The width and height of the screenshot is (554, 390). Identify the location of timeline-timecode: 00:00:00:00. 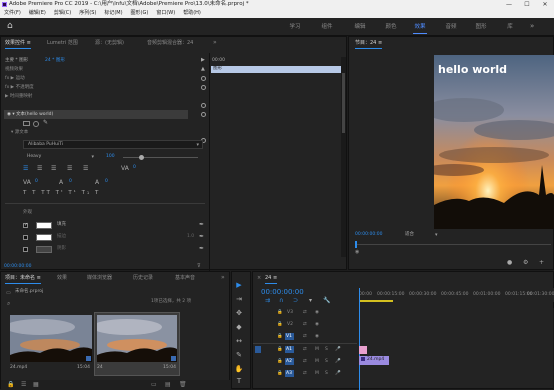
(282, 292).